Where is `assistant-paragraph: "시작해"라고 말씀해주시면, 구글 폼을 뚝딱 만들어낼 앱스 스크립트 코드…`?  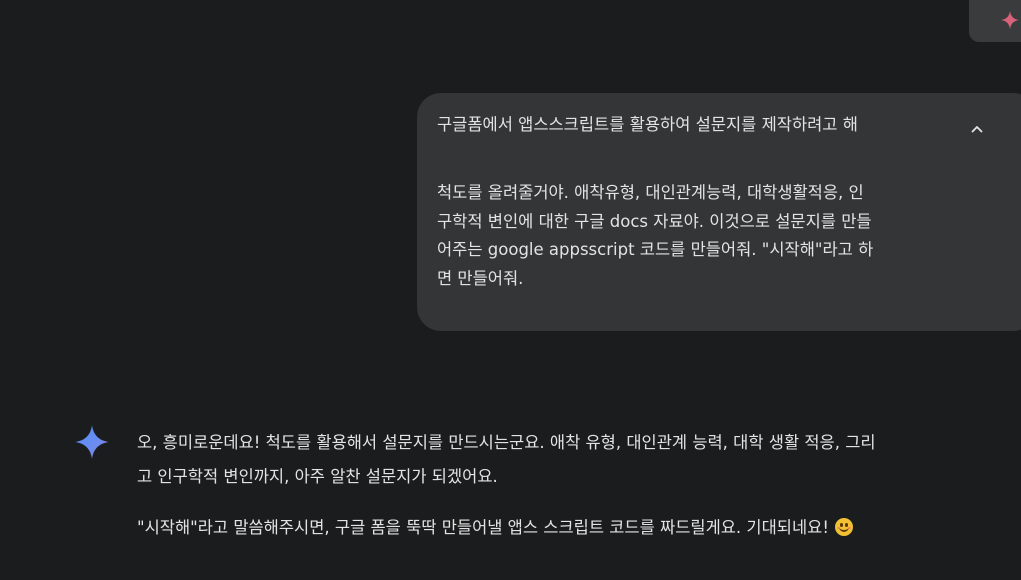
assistant-paragraph: "시작해"라고 말씀해주시면, 구글 폼을 뚝딱 만들어낼 앱스 스크립트 코드… is located at coordinates (577, 528).